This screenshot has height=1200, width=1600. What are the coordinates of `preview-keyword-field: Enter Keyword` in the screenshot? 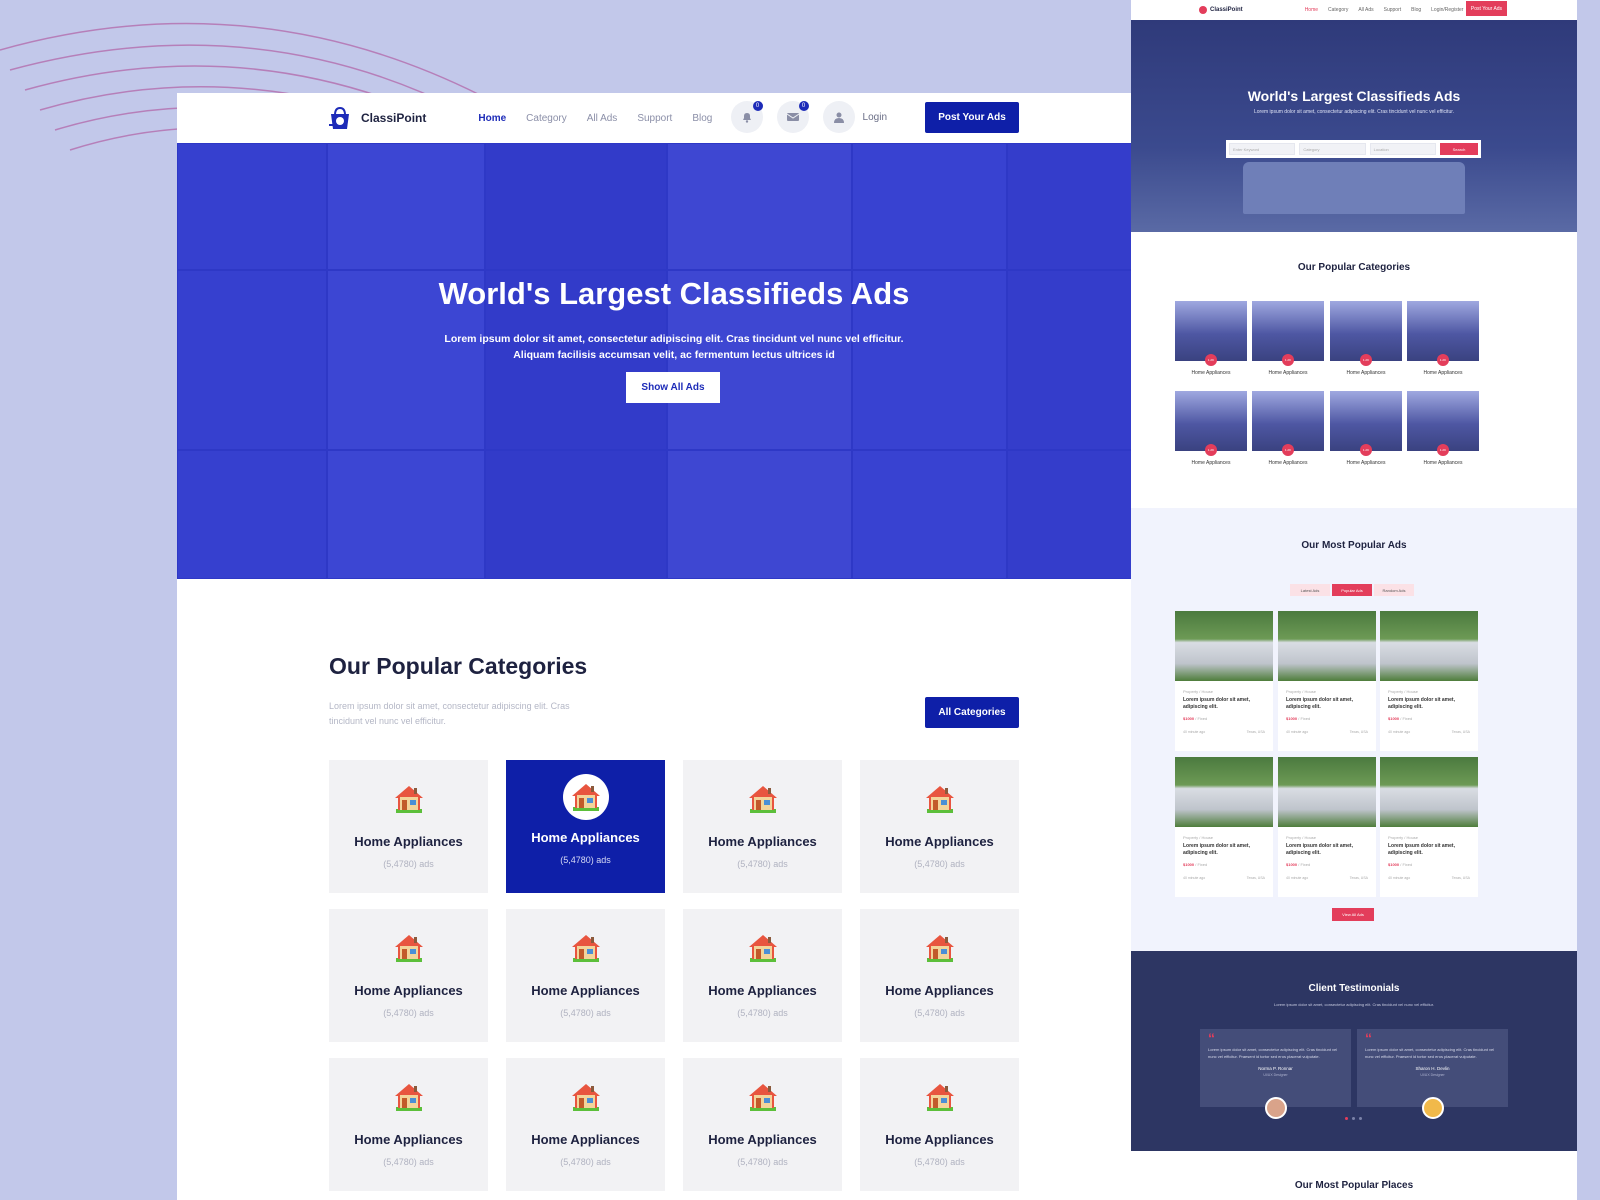 It's located at (1262, 149).